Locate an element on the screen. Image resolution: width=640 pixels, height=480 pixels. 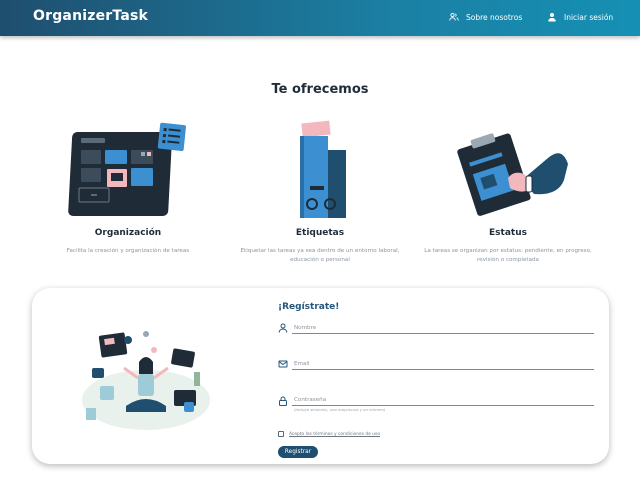
nav-login-link: Iniciar sesión is located at coordinates (580, 17).